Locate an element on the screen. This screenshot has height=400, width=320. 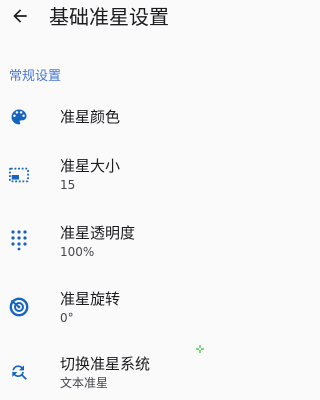
switch-system-icon is located at coordinates (19, 372).